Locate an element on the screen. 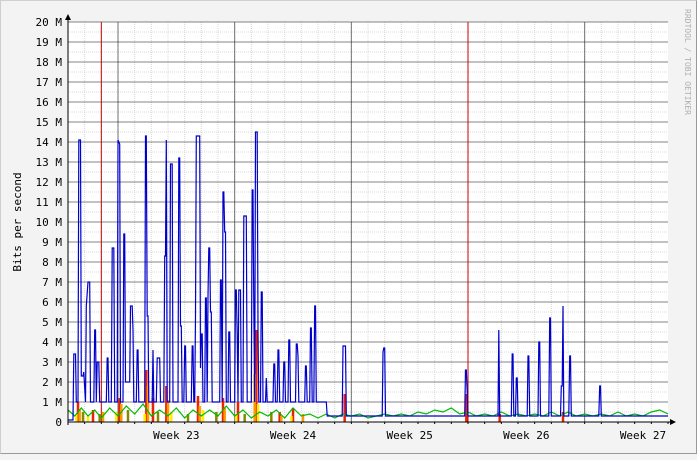  y-tick-label: 6 M is located at coordinates (52, 302).